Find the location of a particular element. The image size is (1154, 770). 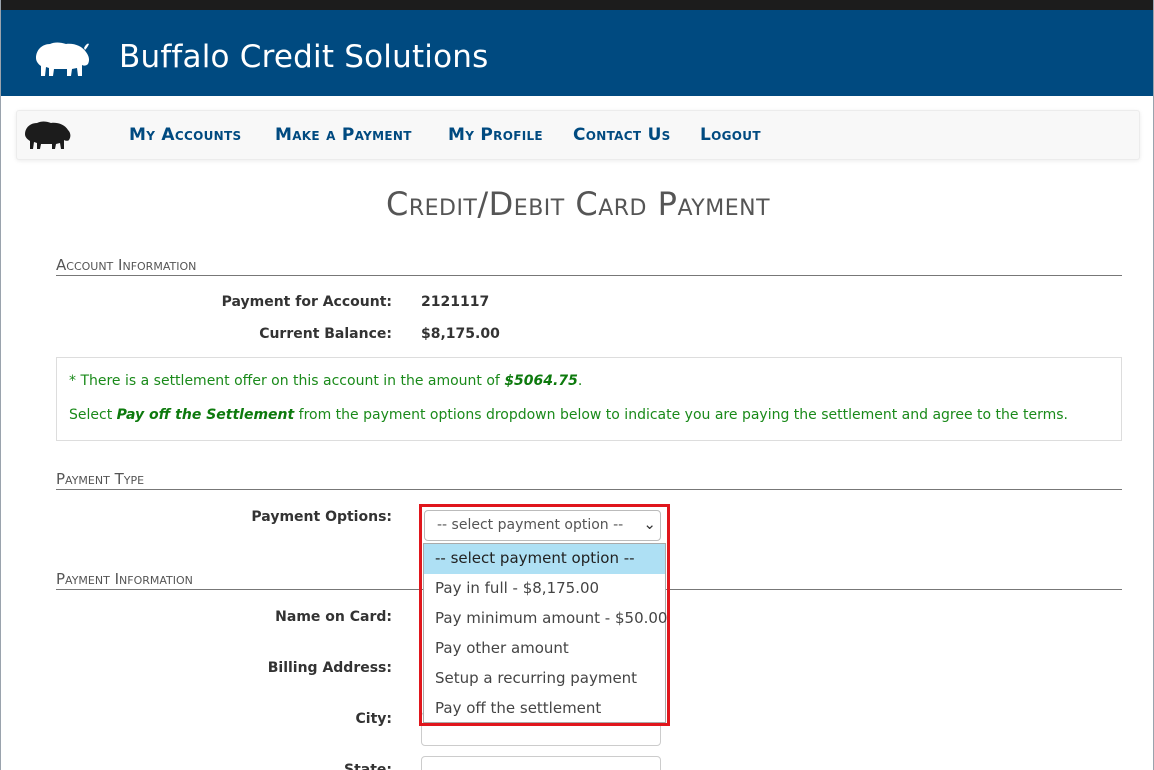

nav-my-profile: My Profile is located at coordinates (495, 135).